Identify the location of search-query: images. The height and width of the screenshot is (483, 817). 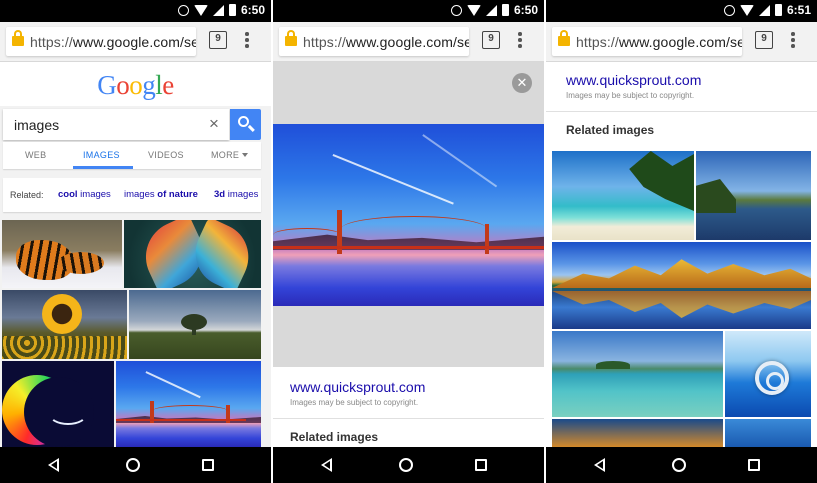
(36, 125).